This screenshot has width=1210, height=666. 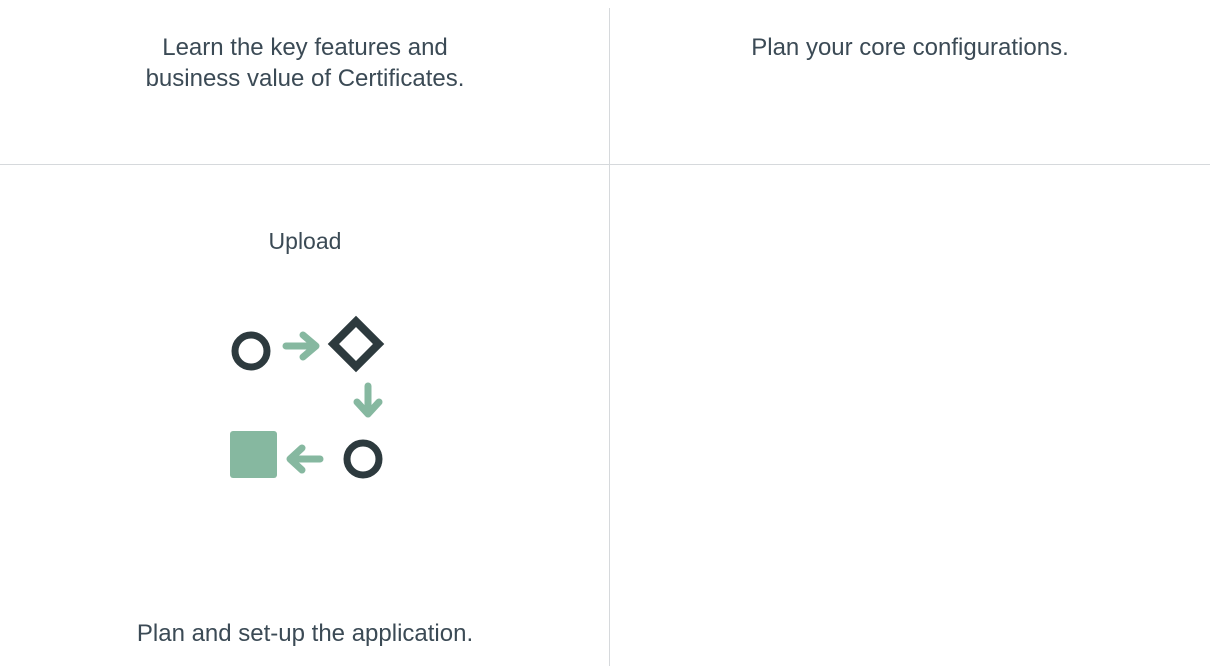 What do you see at coordinates (605, 164) in the screenshot?
I see `row-divider` at bounding box center [605, 164].